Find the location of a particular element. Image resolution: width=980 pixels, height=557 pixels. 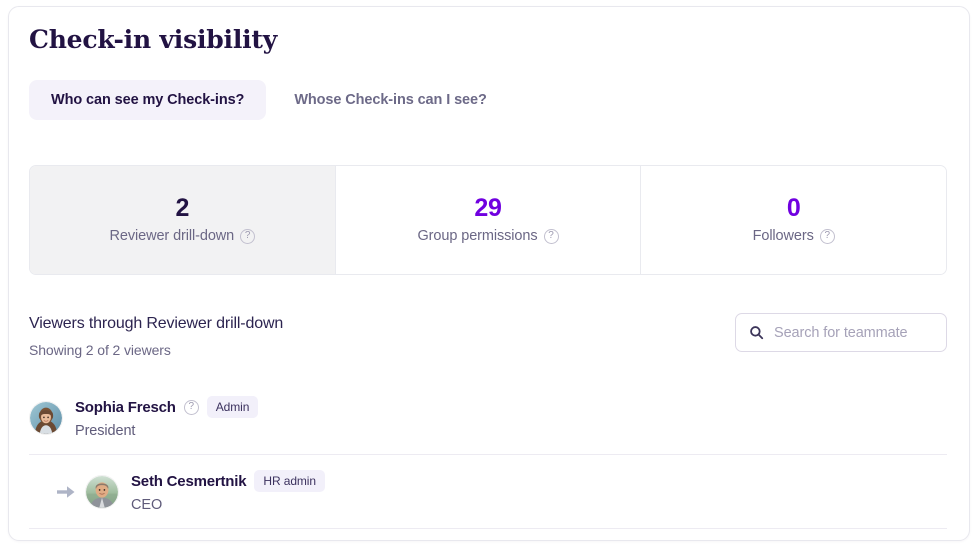

stat-label-reviewer-drill-down: Reviewer drill-down ? is located at coordinates (183, 236).